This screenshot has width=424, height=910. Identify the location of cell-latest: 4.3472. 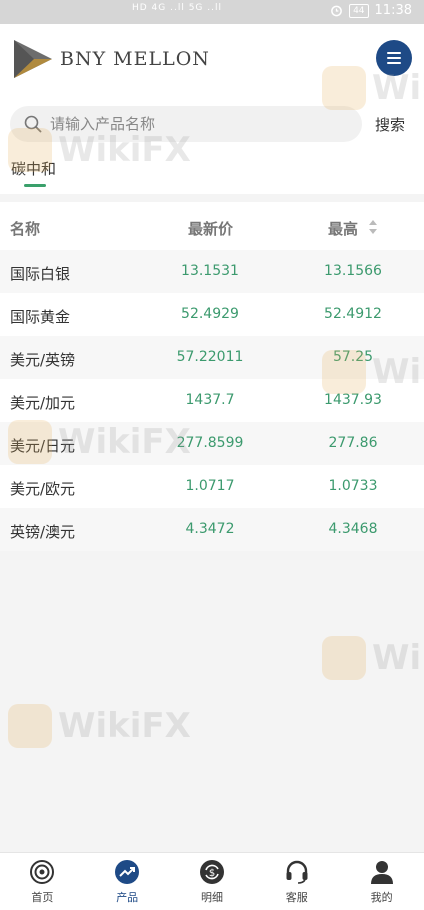
(210, 529).